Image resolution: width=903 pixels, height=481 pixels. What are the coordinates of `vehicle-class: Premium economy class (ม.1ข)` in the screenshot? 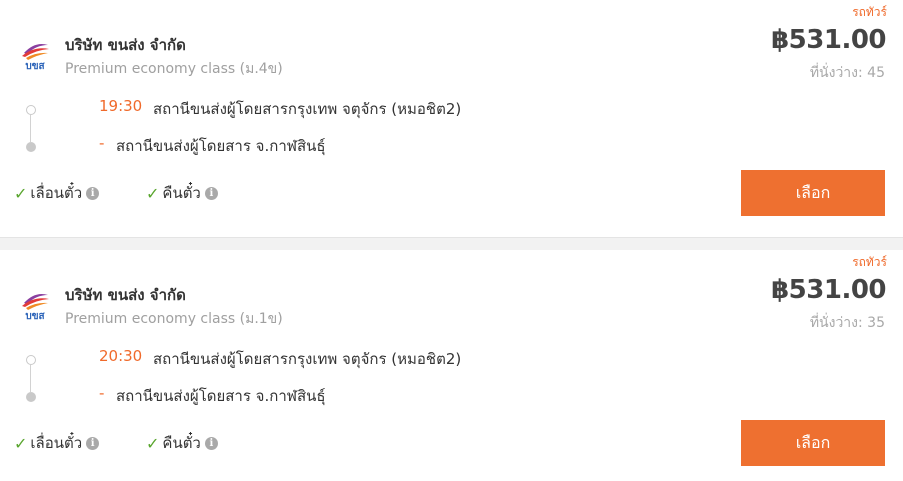 It's located at (174, 319).